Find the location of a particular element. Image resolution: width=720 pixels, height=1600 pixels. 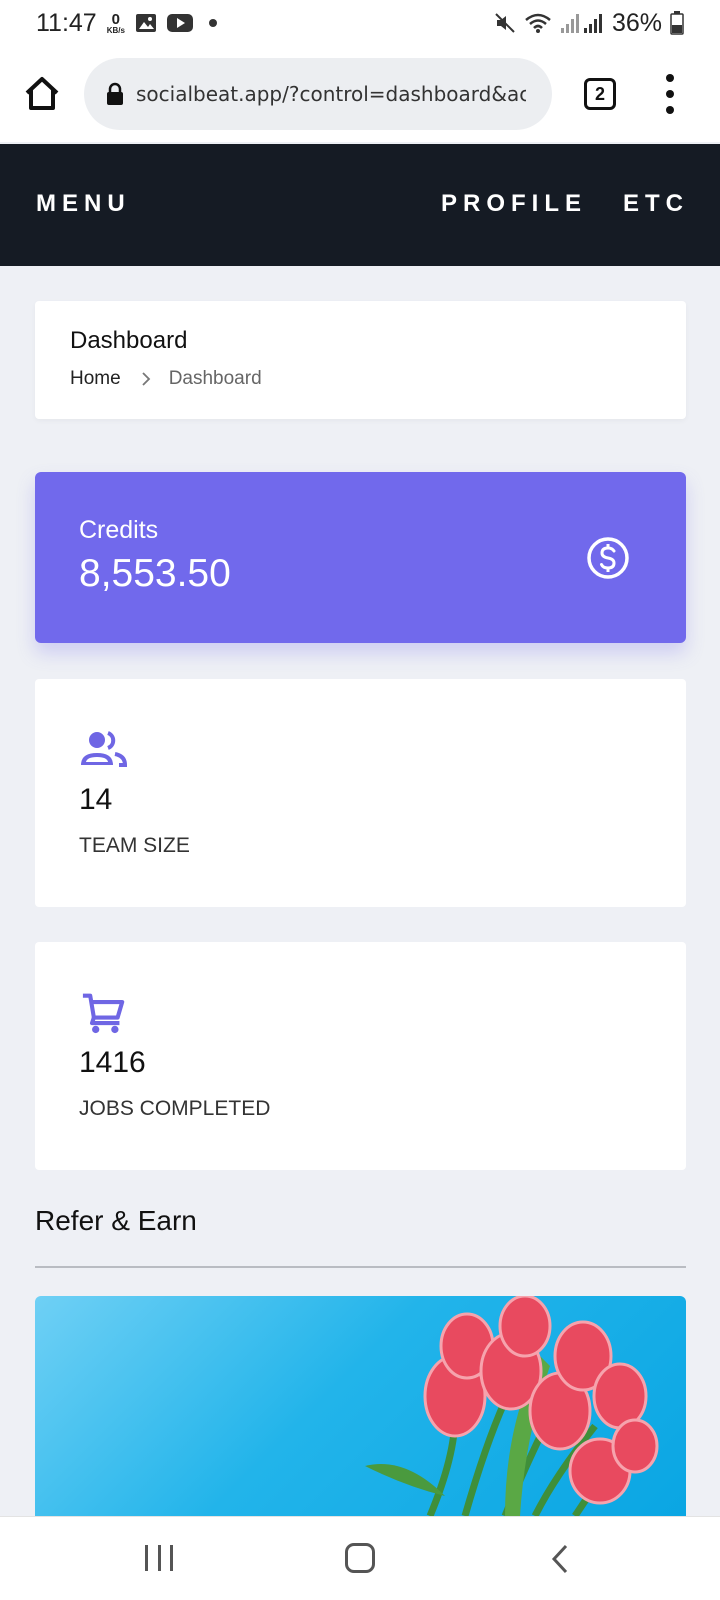

breadcrumb-home-link: Home is located at coordinates (95, 379).